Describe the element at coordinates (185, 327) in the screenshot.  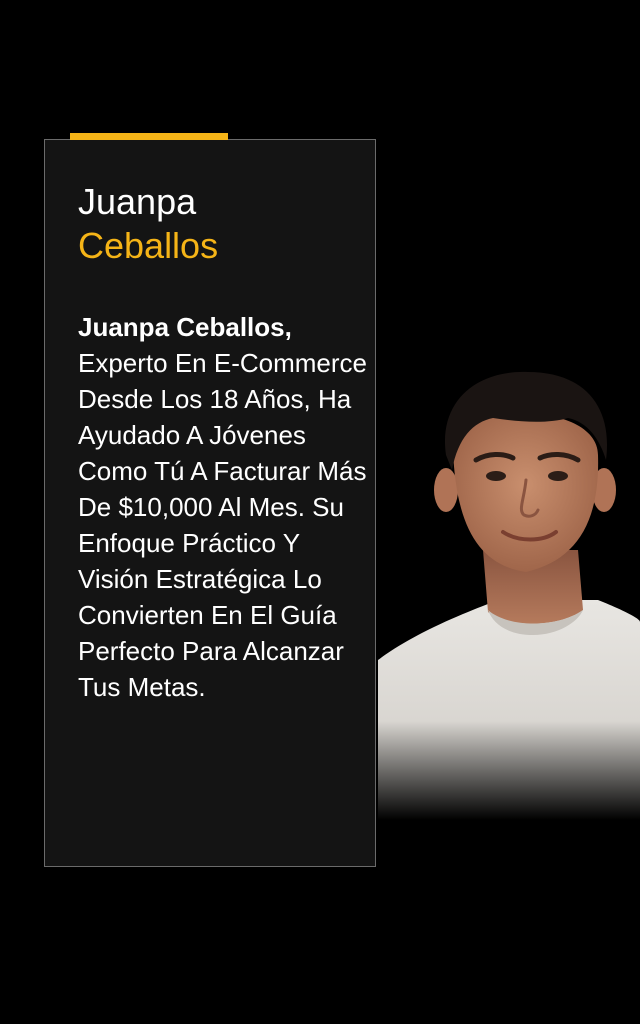
I see `bio-name: Juanpa Ceballos,` at that location.